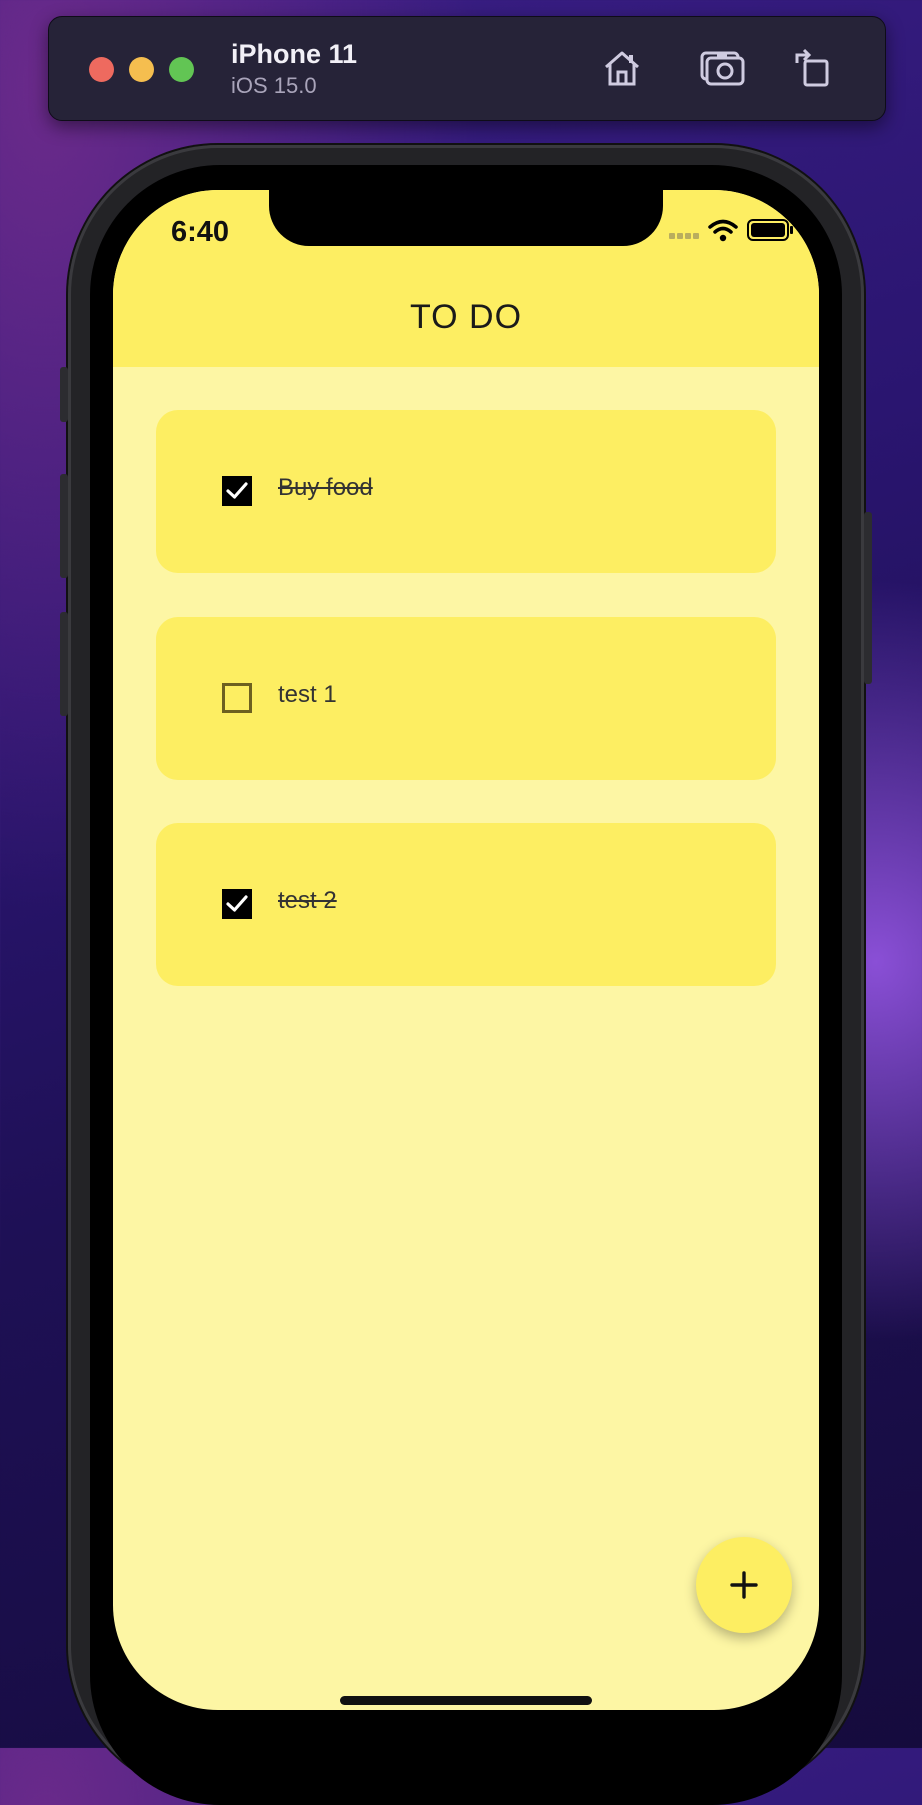 This screenshot has width=922, height=1805. What do you see at coordinates (64, 394) in the screenshot?
I see `mute-switch` at bounding box center [64, 394].